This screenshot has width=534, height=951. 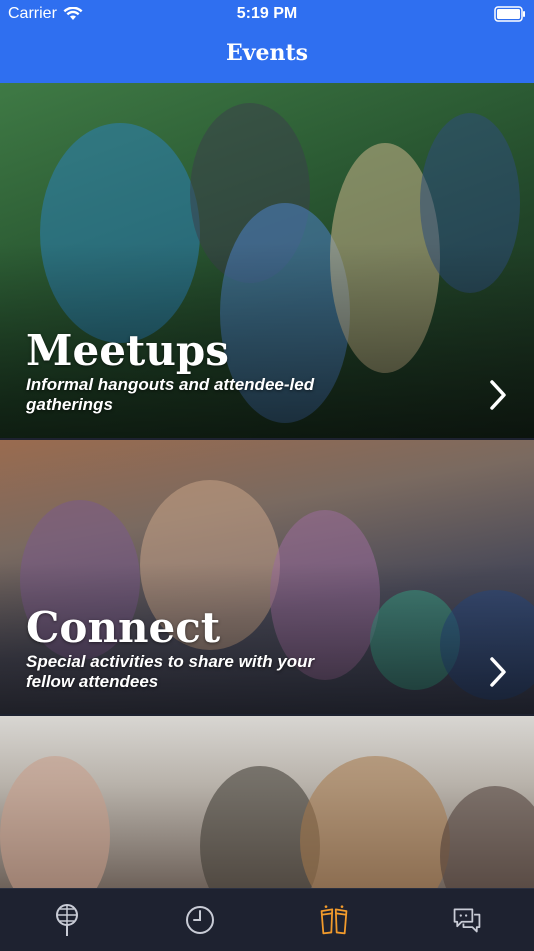 What do you see at coordinates (267, 53) in the screenshot?
I see `page-title: Events` at bounding box center [267, 53].